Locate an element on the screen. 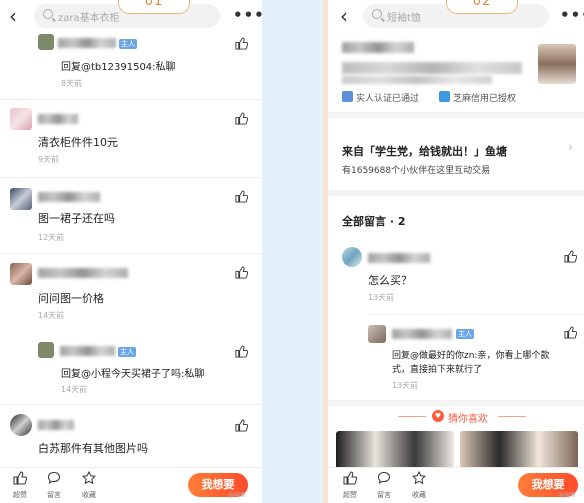 This screenshot has width=584, height=503. search-placeholder: 短袖t恤 is located at coordinates (404, 18).